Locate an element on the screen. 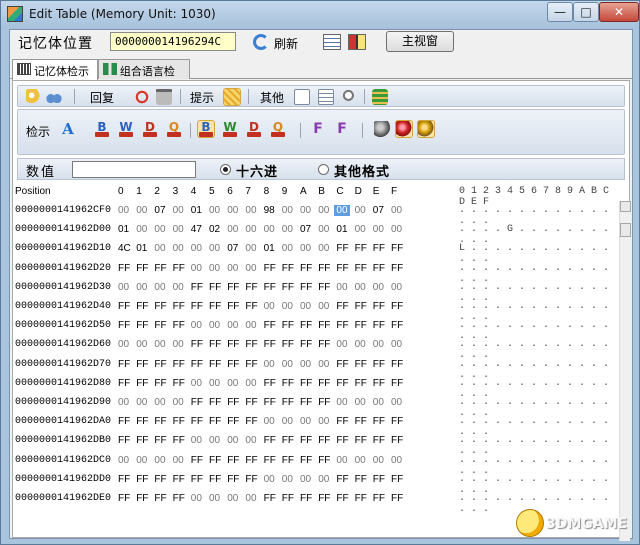  hex-dword-icon: D is located at coordinates (254, 129).